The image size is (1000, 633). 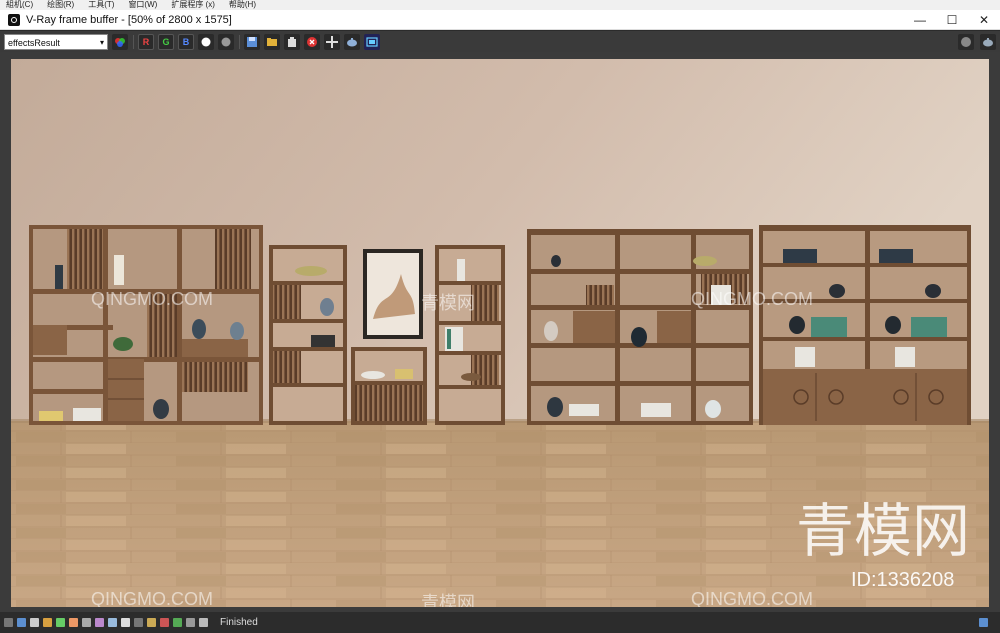 I want to click on region-render-icon, so click(x=47, y=622).